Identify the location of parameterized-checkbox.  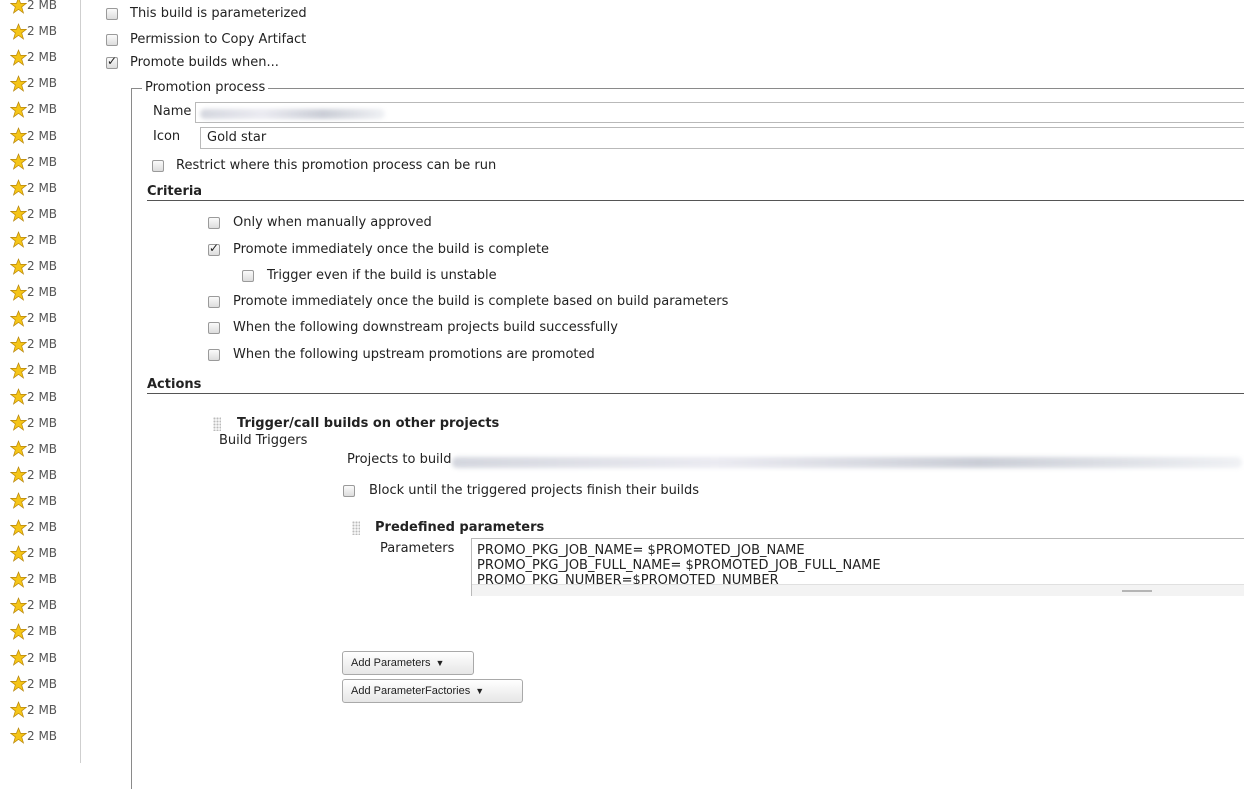
(112, 14).